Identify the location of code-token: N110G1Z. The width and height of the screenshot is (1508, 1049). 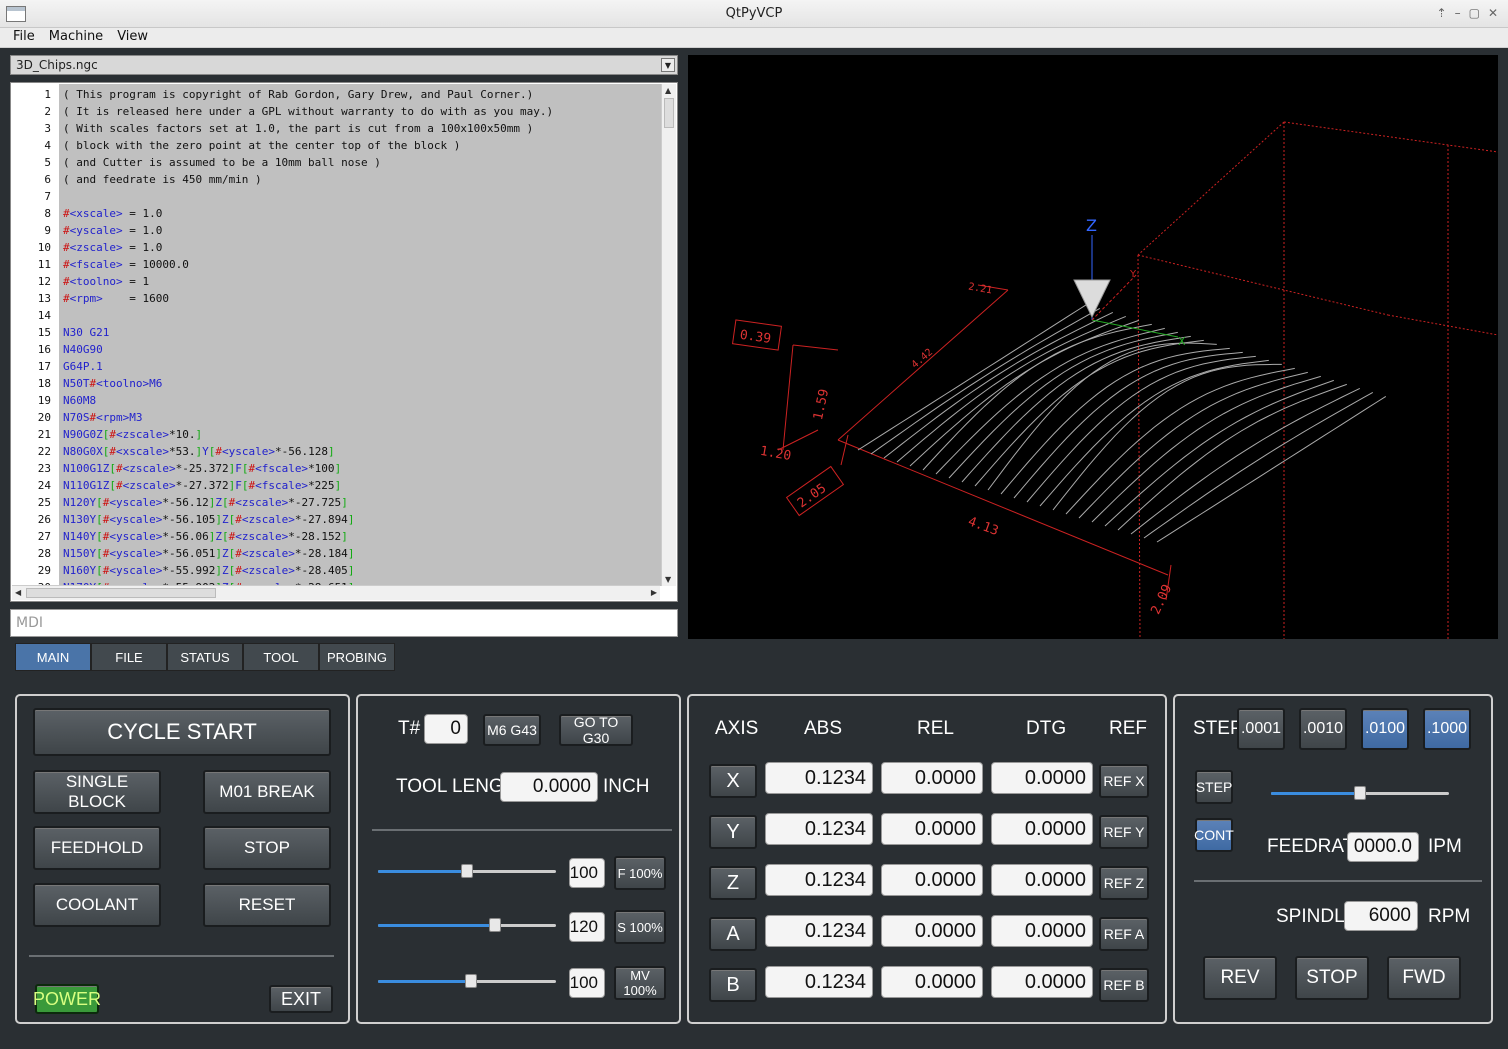
(86, 485).